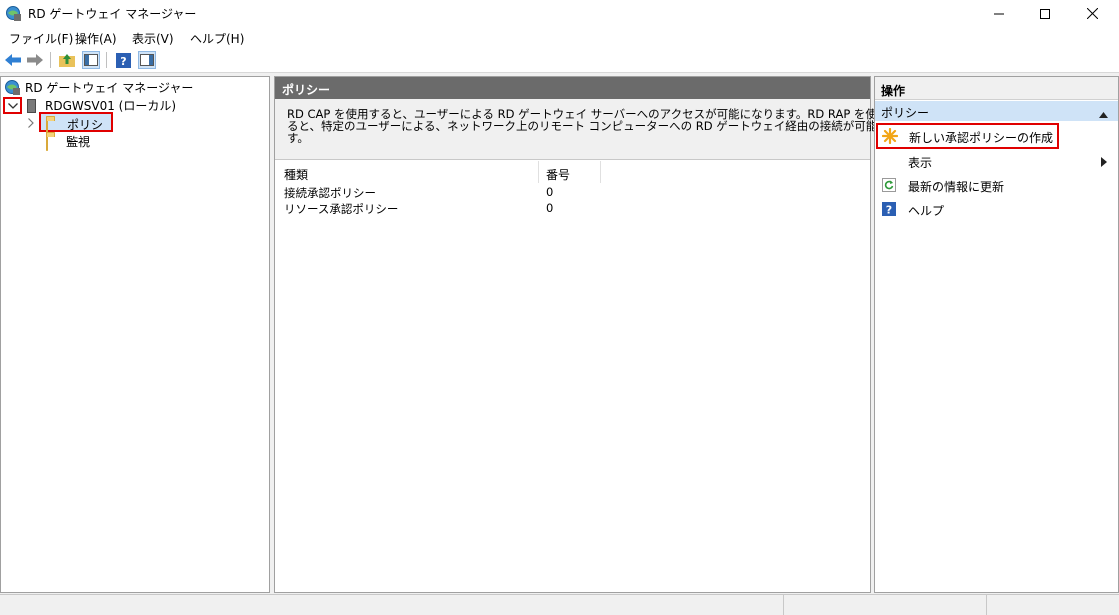  I want to click on column-header-number: 番号, so click(571, 174).